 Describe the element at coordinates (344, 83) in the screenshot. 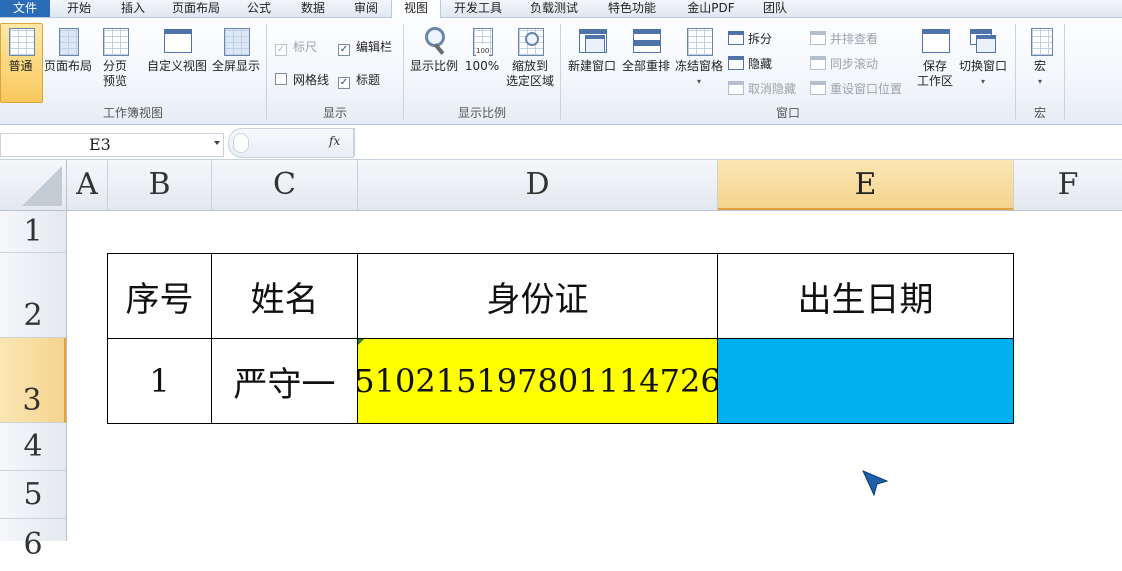

I see `checkbox-checked-icon: ✓` at that location.